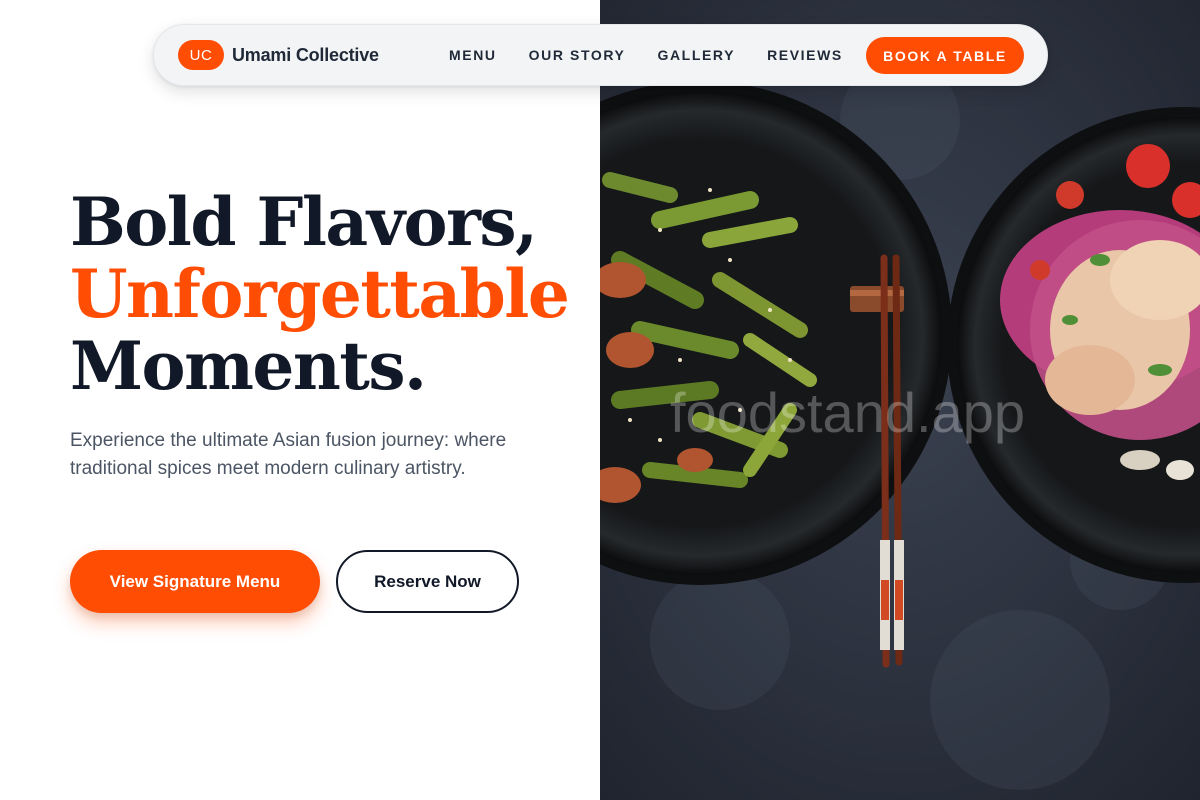  What do you see at coordinates (195, 581) in the screenshot?
I see `view-signature-menu-button: View Signature Menu` at bounding box center [195, 581].